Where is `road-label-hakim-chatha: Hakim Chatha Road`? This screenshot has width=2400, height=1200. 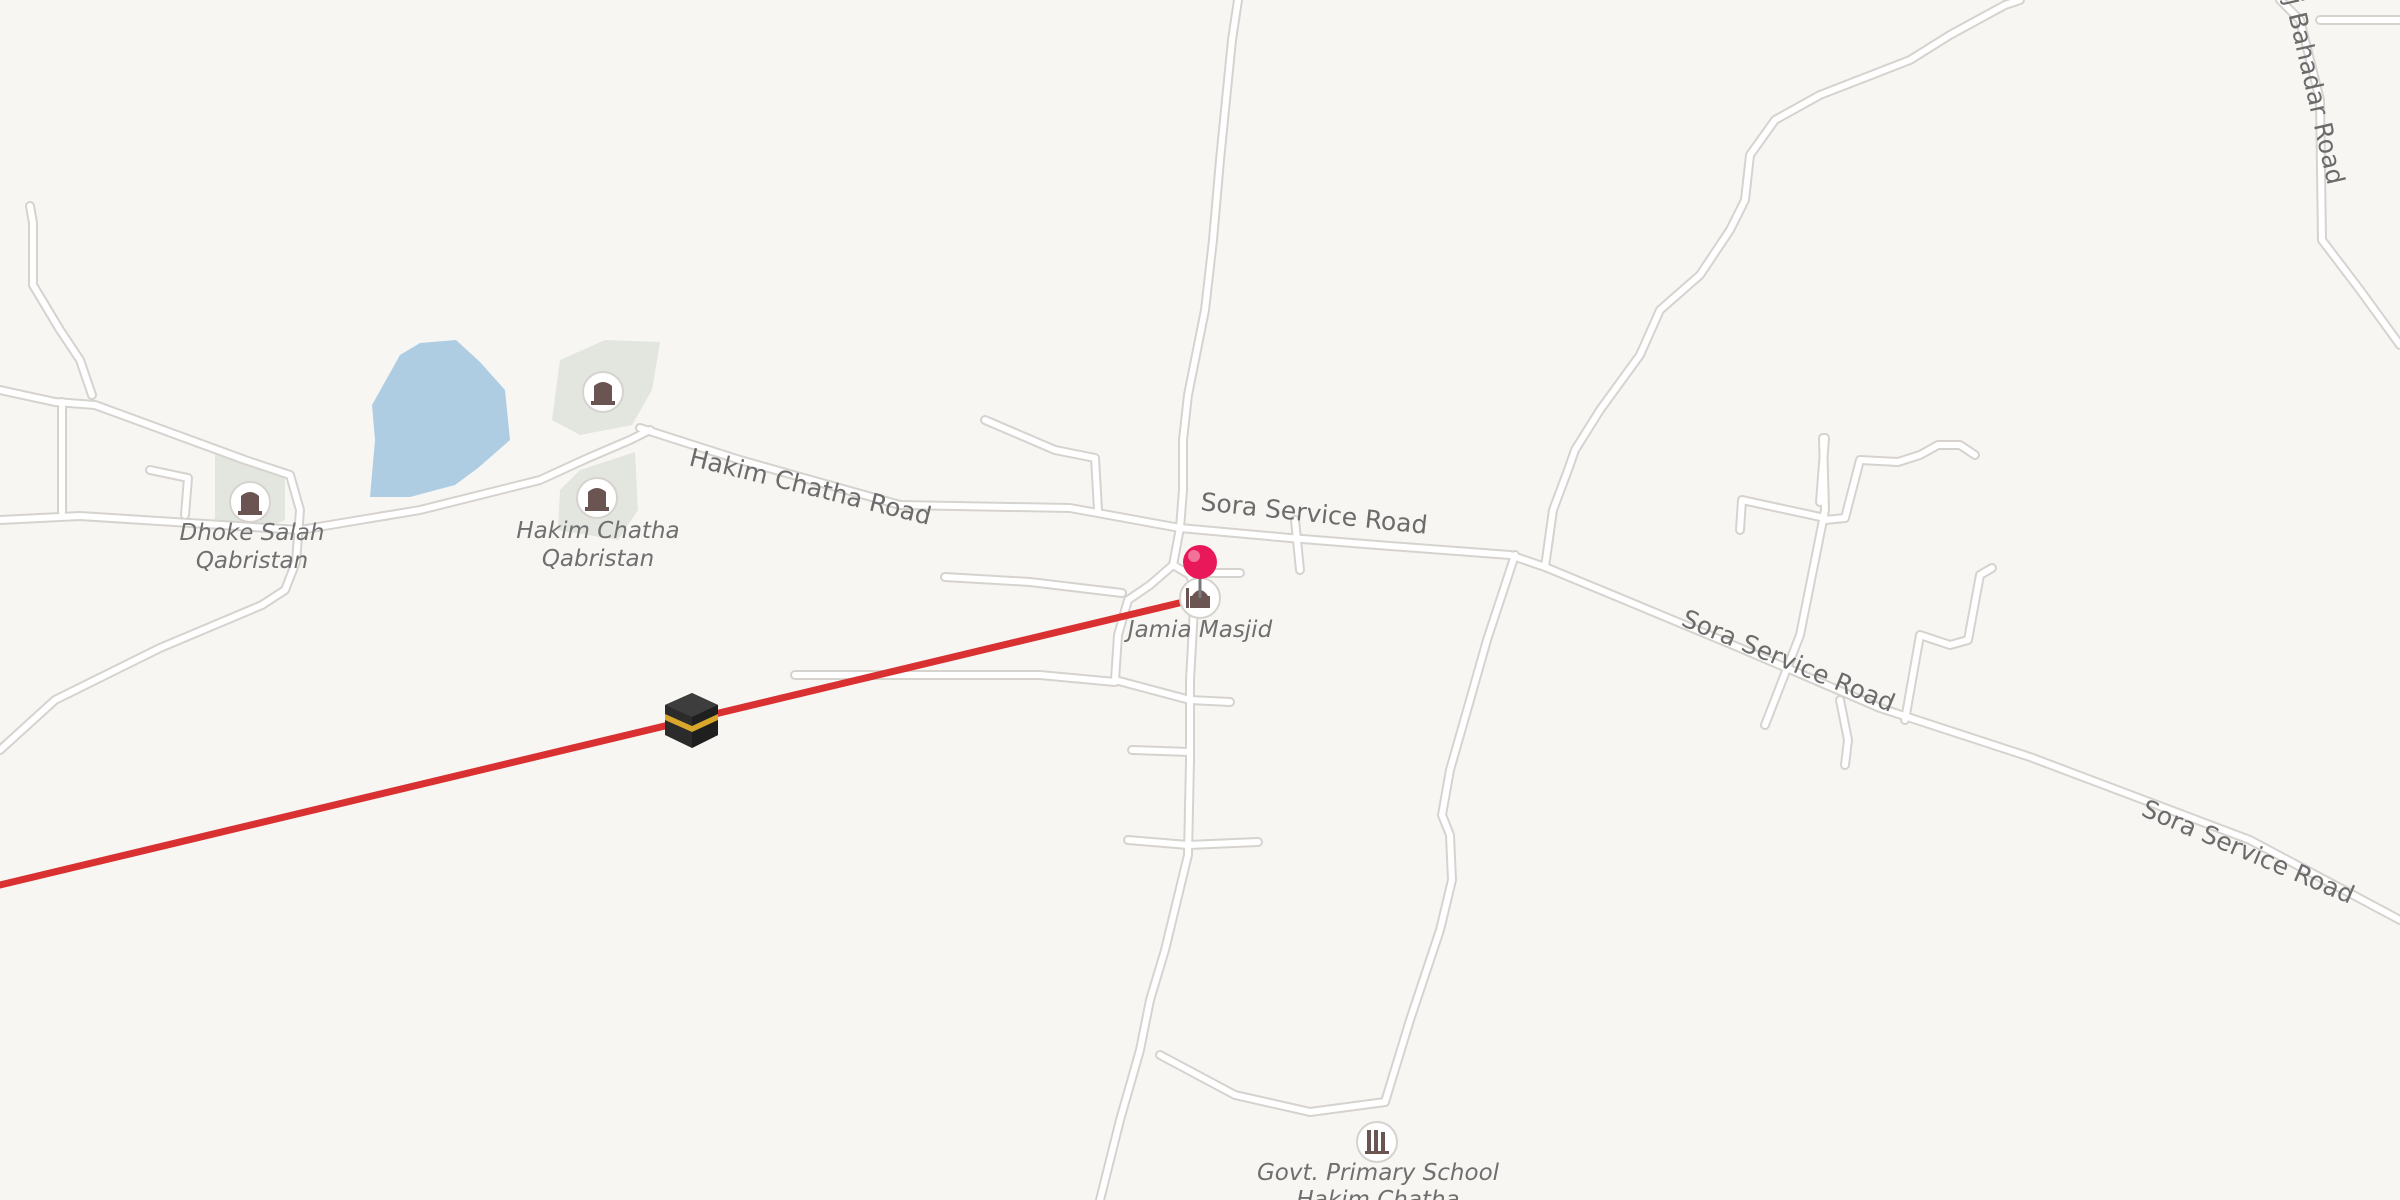
road-label-hakim-chatha: Hakim Chatha Road is located at coordinates (811, 487).